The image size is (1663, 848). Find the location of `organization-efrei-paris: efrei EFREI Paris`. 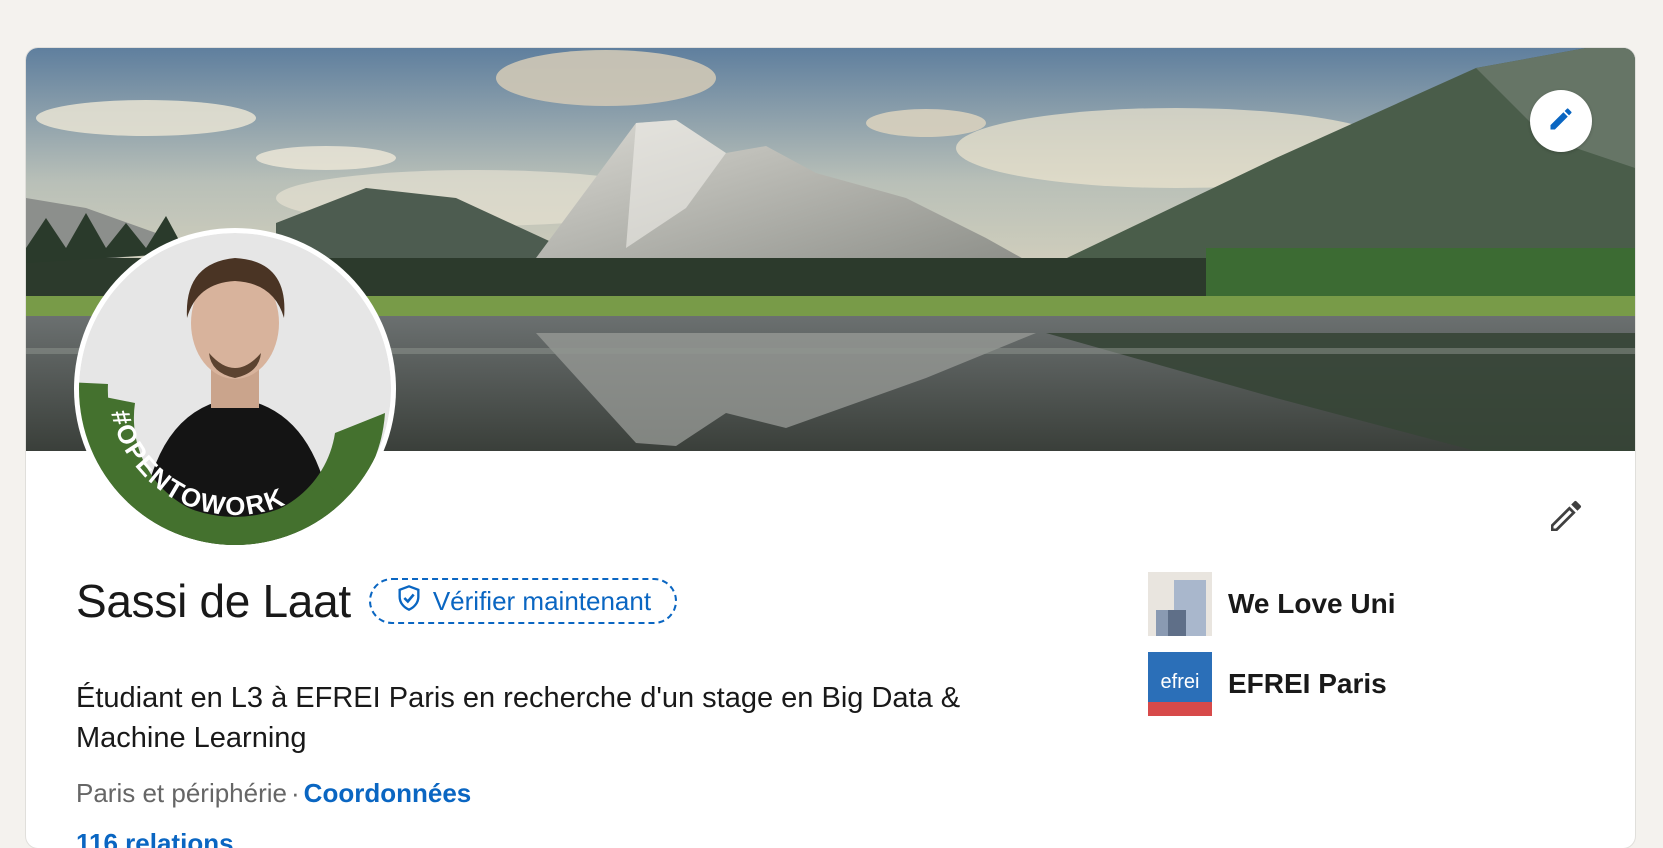

organization-efrei-paris: efrei EFREI Paris is located at coordinates (1267, 684).